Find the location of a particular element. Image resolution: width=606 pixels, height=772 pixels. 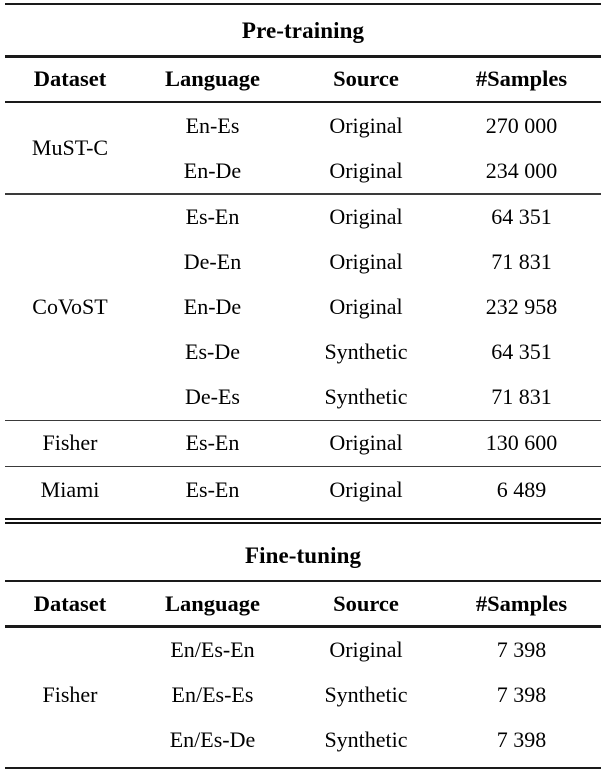

pretraining-caption: Pre-training is located at coordinates (303, 31).